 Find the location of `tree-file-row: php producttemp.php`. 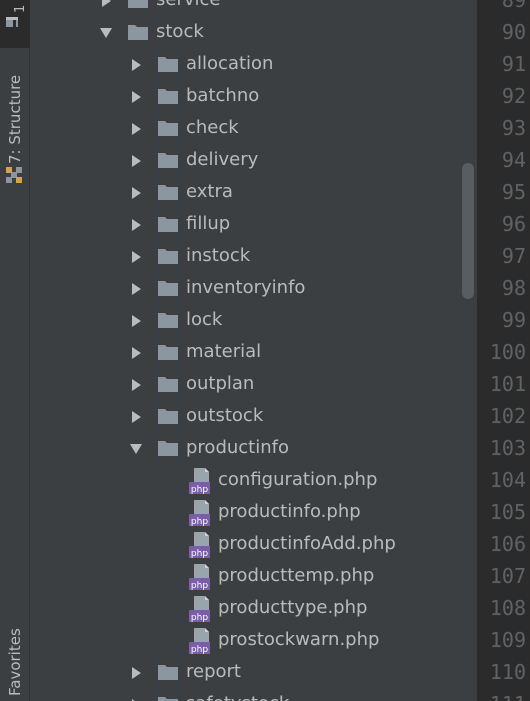

tree-file-row: php producttemp.php is located at coordinates (254, 576).